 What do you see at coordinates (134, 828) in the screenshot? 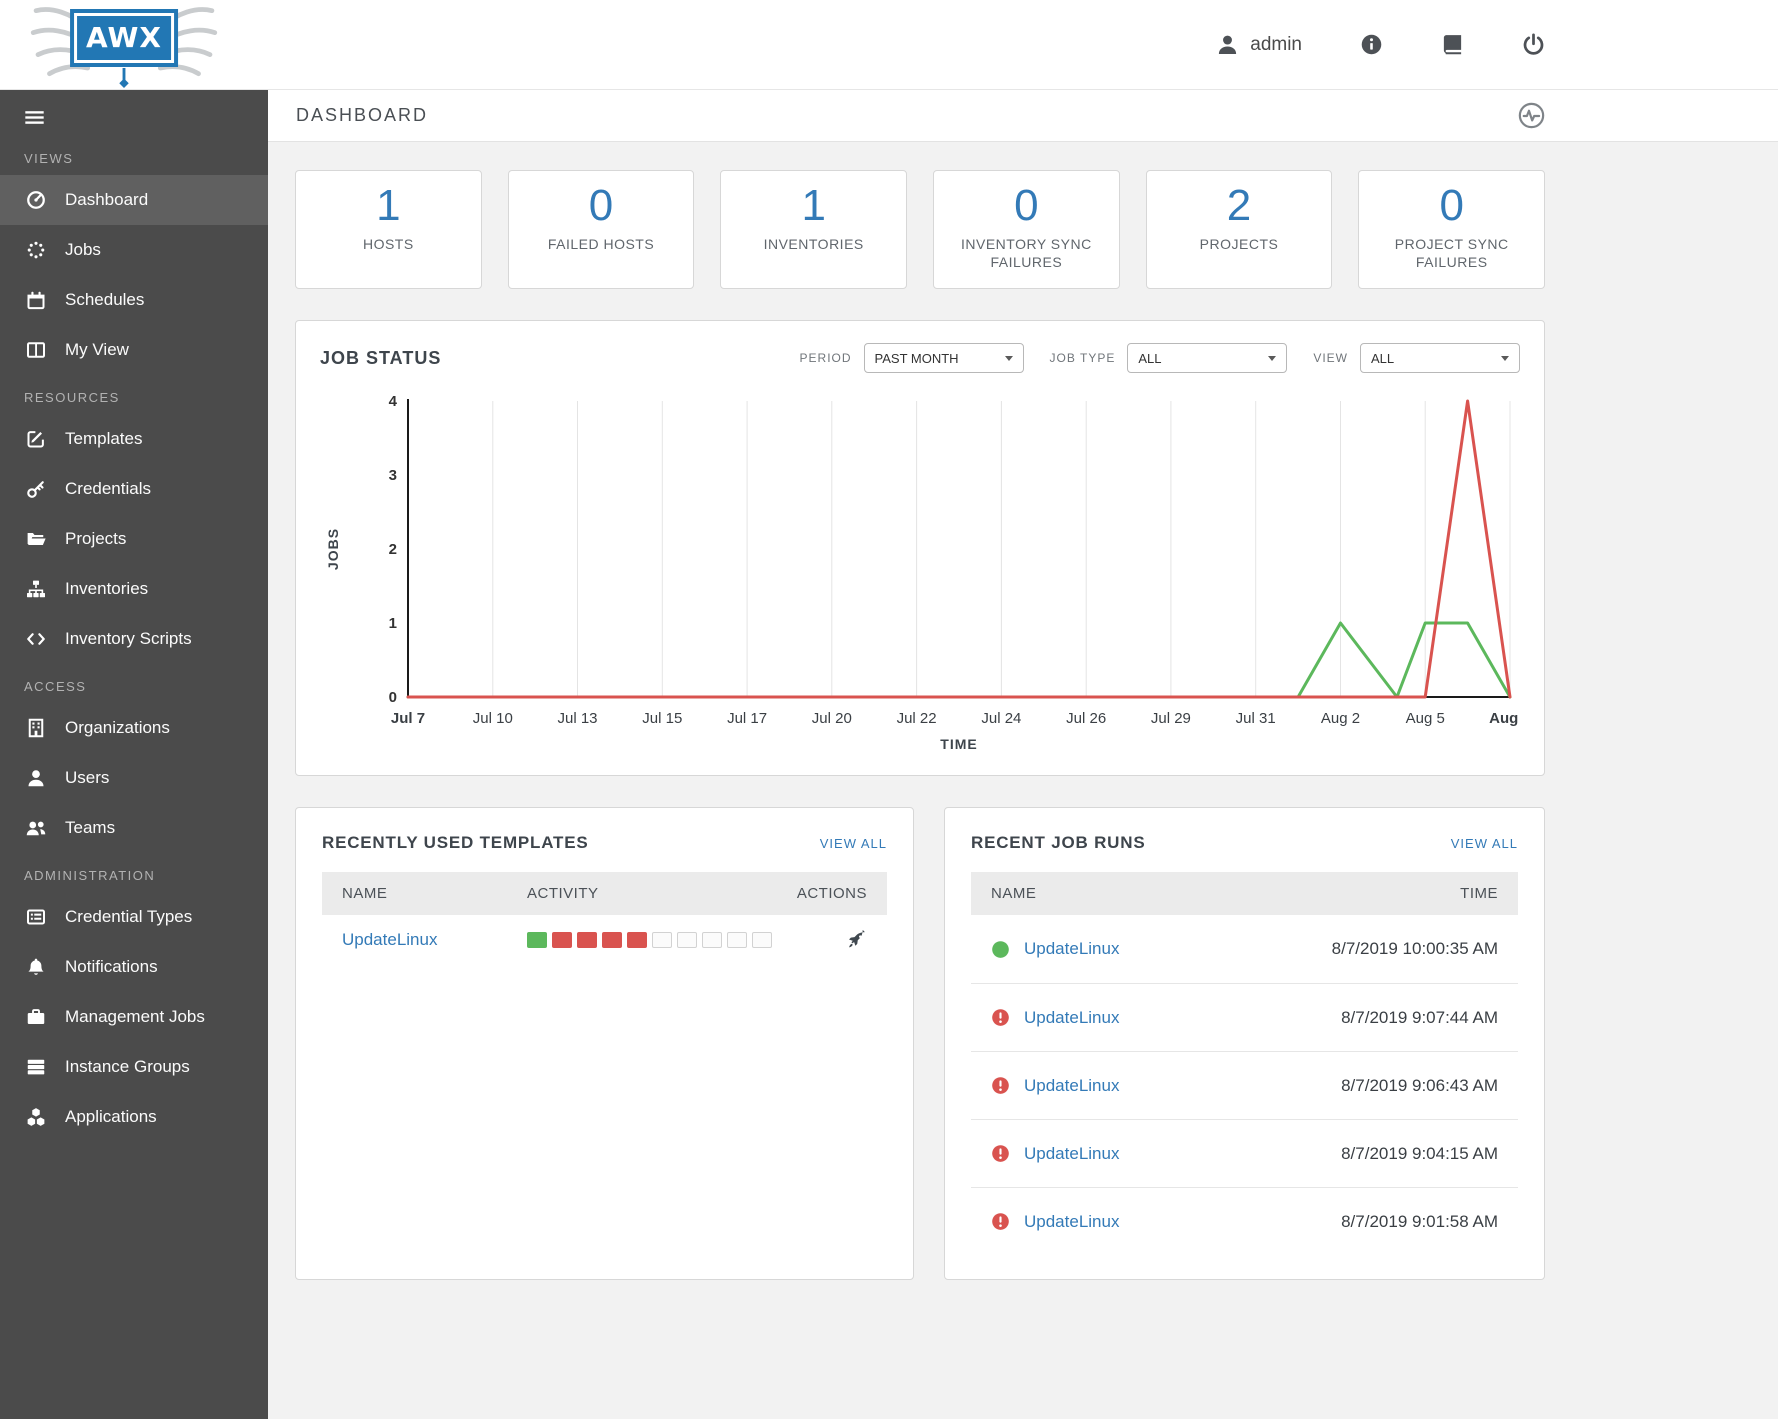
I see `sidebar-item-teams: Teams` at bounding box center [134, 828].